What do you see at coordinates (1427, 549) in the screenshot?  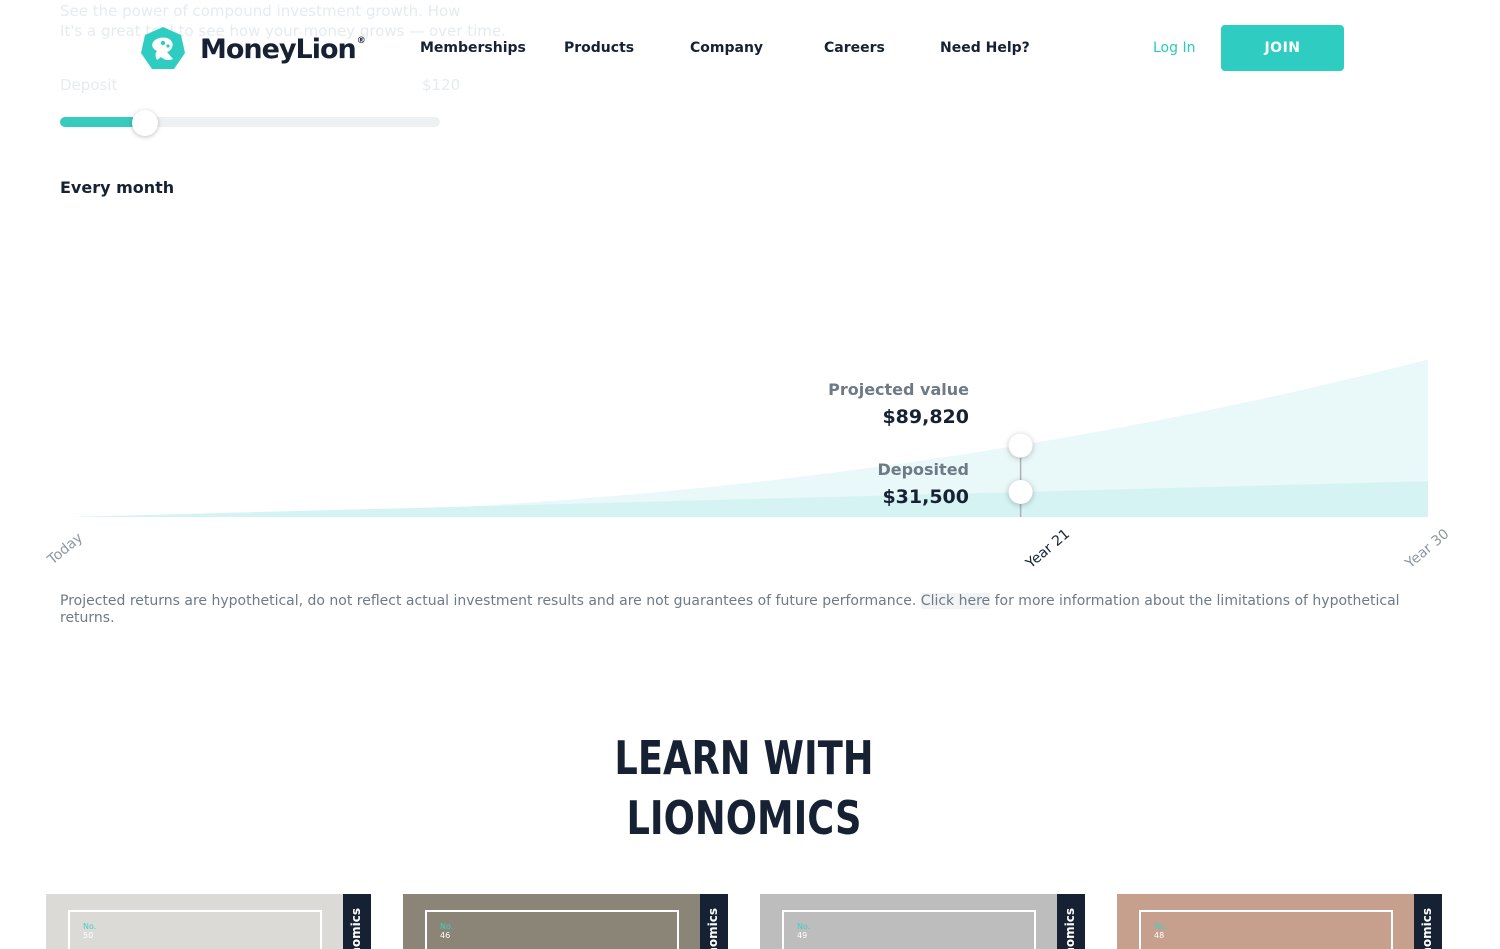 I see `x-tick-label: Year 30` at bounding box center [1427, 549].